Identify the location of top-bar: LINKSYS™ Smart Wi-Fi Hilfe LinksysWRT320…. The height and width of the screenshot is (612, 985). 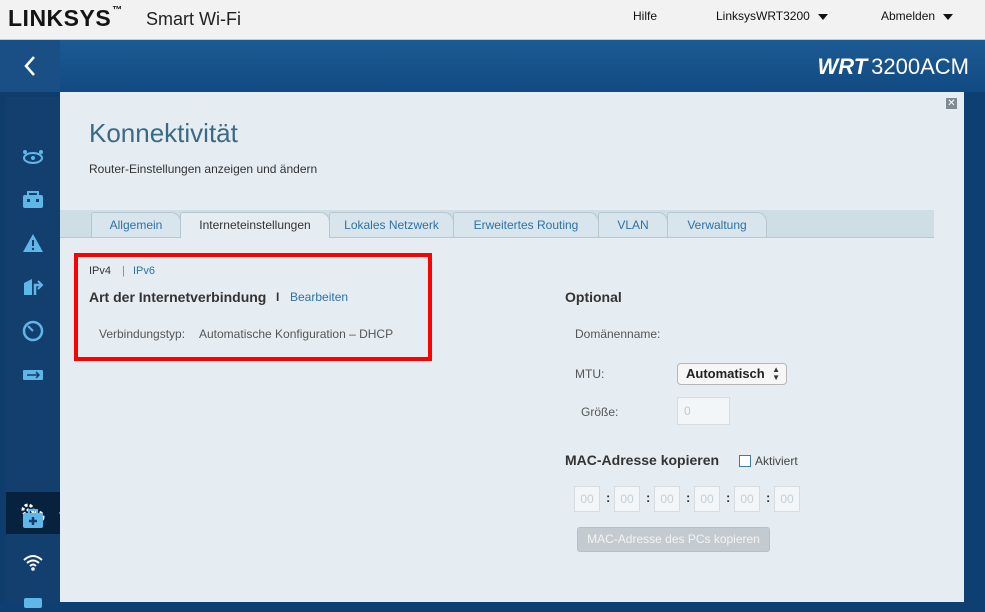
(492, 20).